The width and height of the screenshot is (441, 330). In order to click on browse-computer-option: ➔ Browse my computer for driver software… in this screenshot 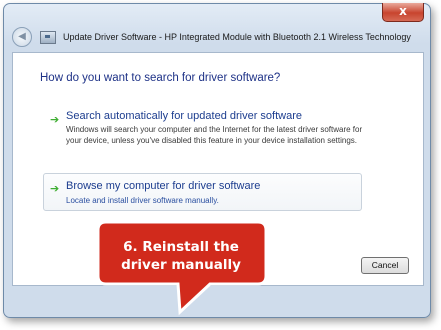, I will do `click(202, 192)`.